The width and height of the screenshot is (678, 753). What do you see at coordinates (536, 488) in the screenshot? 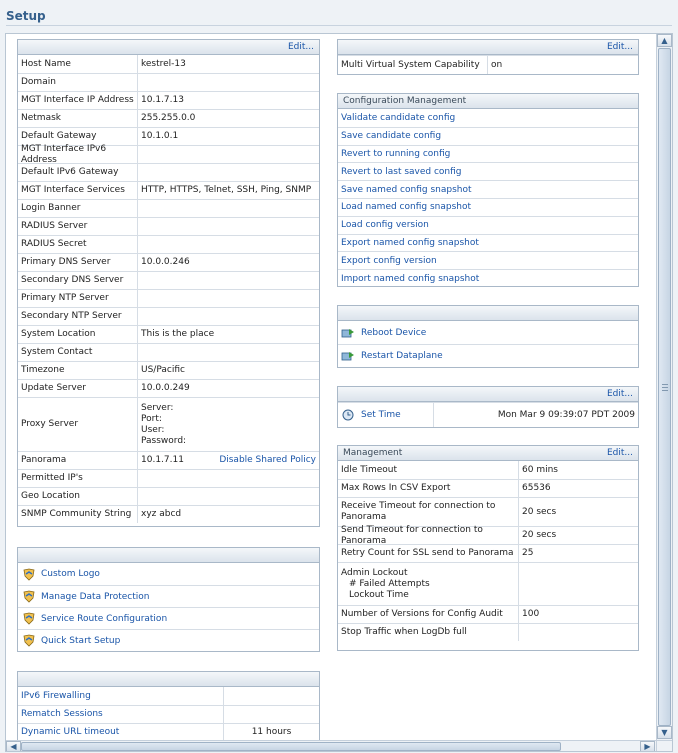
I see `max-rows-in-csv-export-value: 65536` at bounding box center [536, 488].